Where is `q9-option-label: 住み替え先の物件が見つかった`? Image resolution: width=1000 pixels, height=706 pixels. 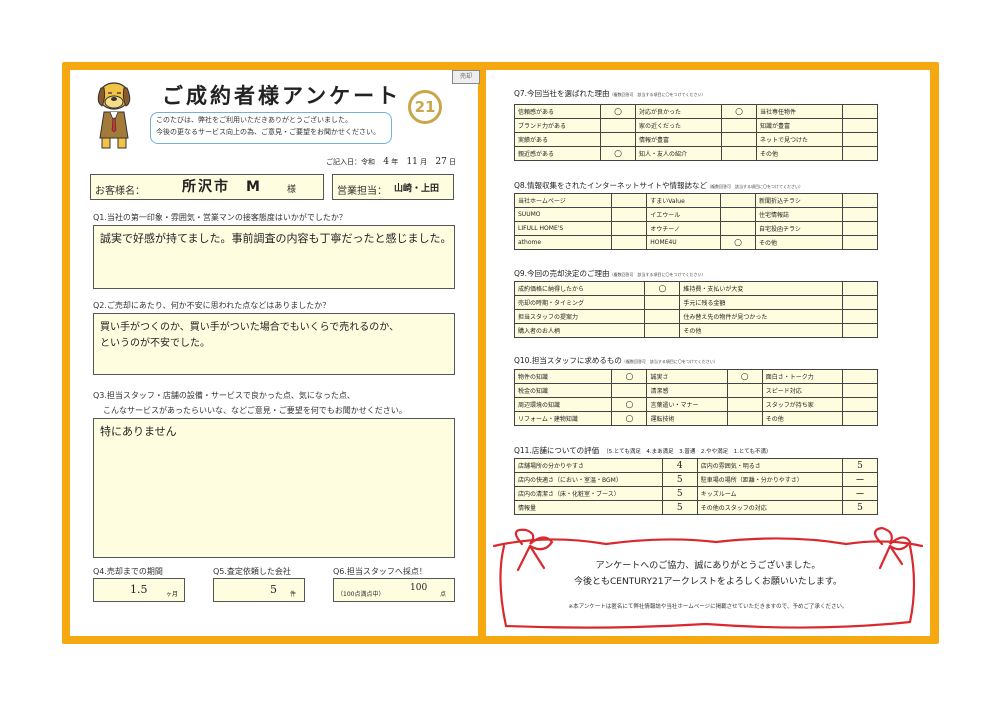 q9-option-label: 住み替え先の物件が見つかった is located at coordinates (761, 316).